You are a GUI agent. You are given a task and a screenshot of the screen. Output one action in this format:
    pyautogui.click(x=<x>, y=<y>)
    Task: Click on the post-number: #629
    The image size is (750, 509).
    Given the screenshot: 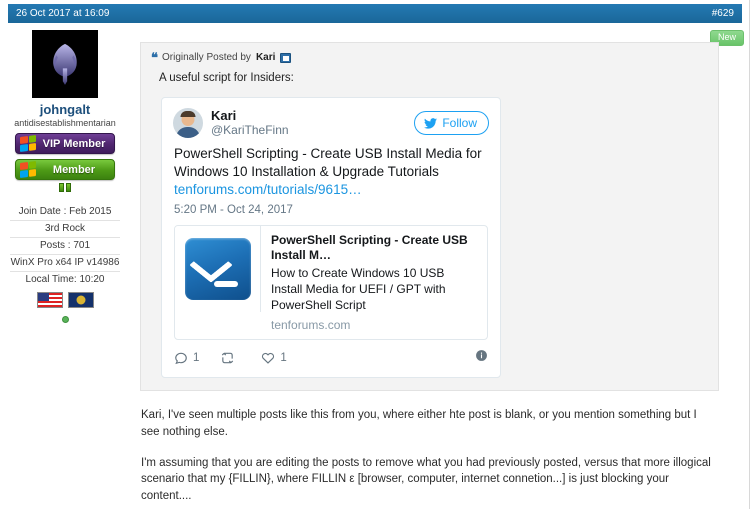 What is the action you would take?
    pyautogui.click(x=723, y=13)
    